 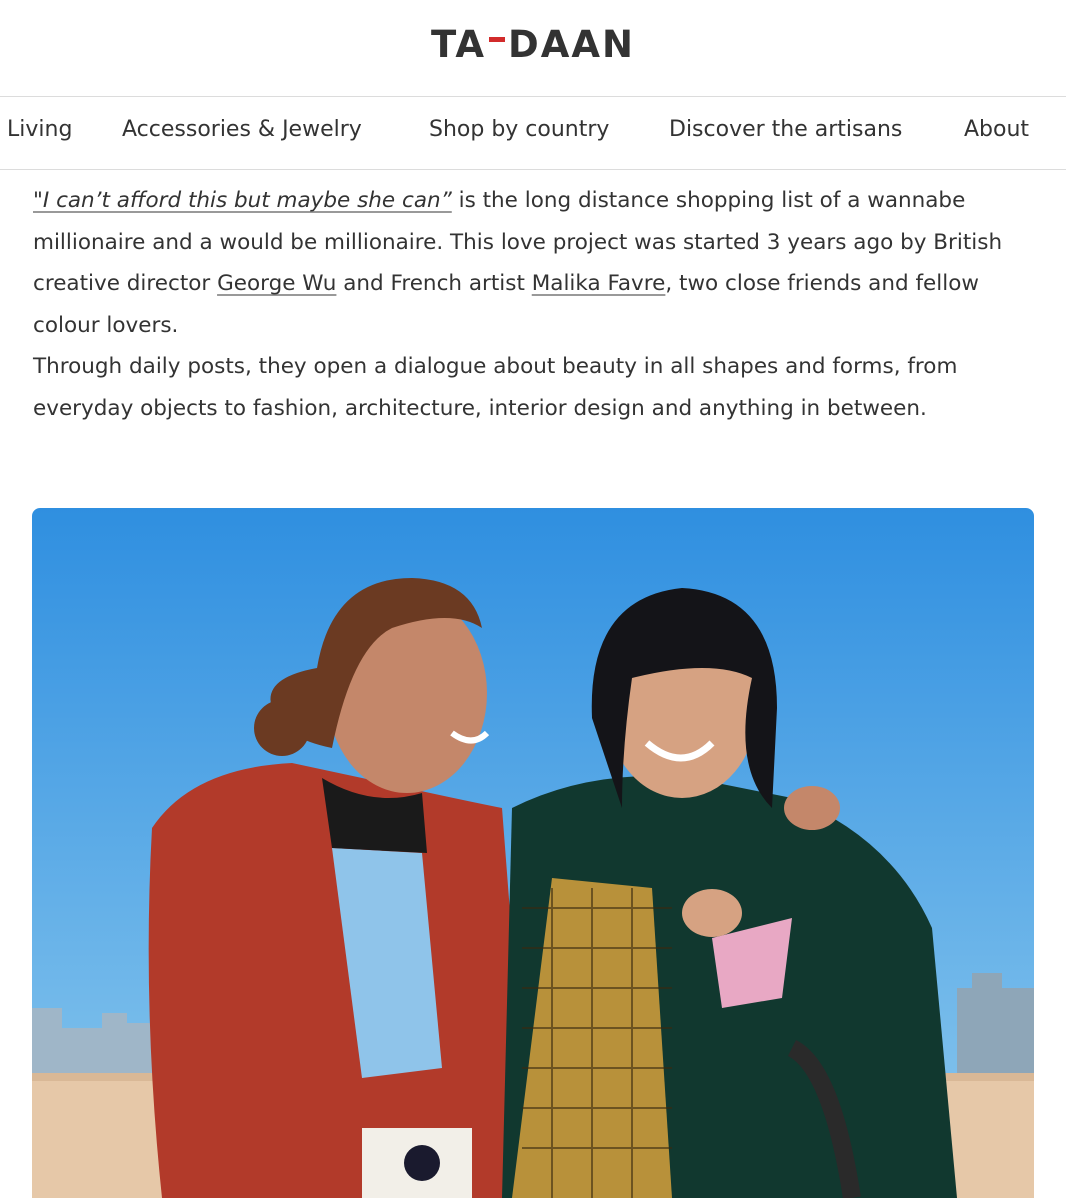 What do you see at coordinates (459, 44) in the screenshot?
I see `logo-text-left: TA` at bounding box center [459, 44].